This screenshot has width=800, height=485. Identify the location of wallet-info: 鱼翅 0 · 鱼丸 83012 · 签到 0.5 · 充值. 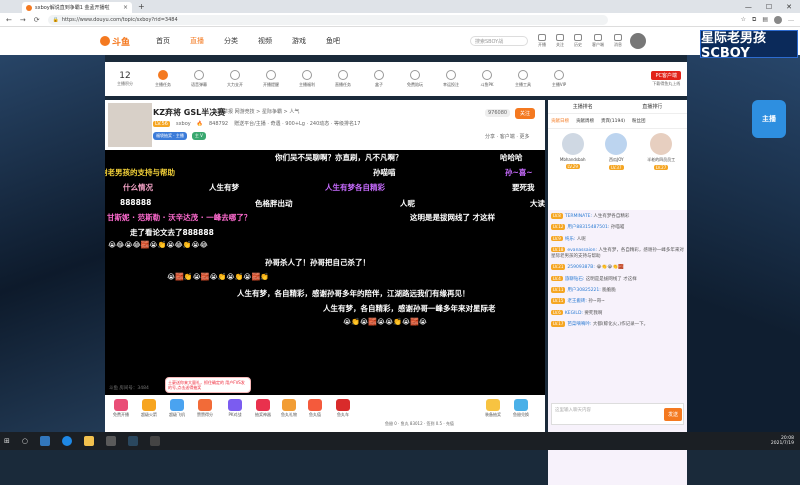
(419, 424).